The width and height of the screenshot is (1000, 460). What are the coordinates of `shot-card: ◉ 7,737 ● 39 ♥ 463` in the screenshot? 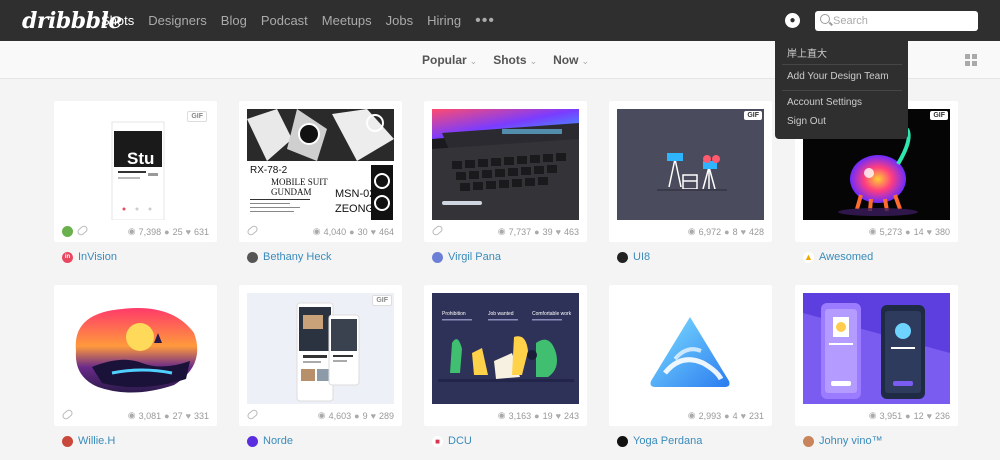 It's located at (505, 171).